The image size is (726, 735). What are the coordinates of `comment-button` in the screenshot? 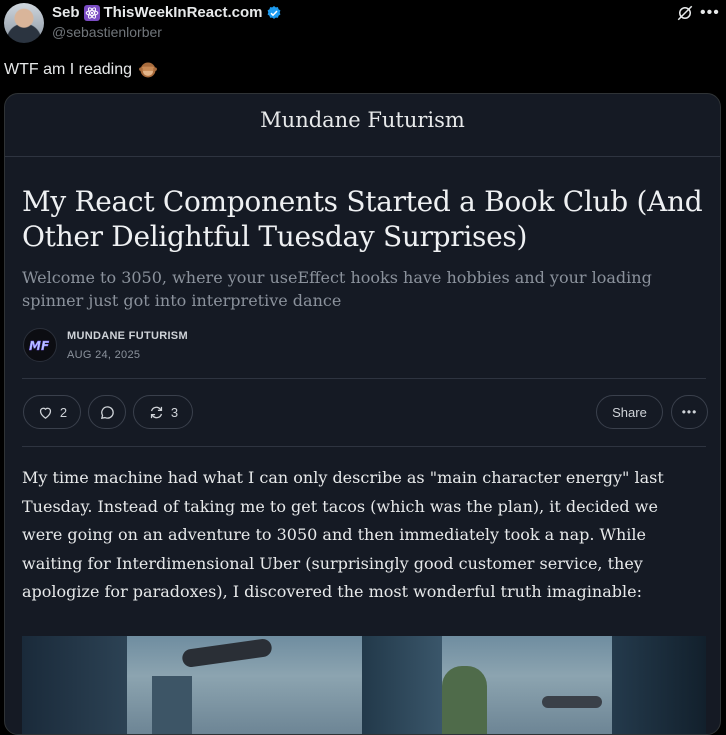 It's located at (107, 412).